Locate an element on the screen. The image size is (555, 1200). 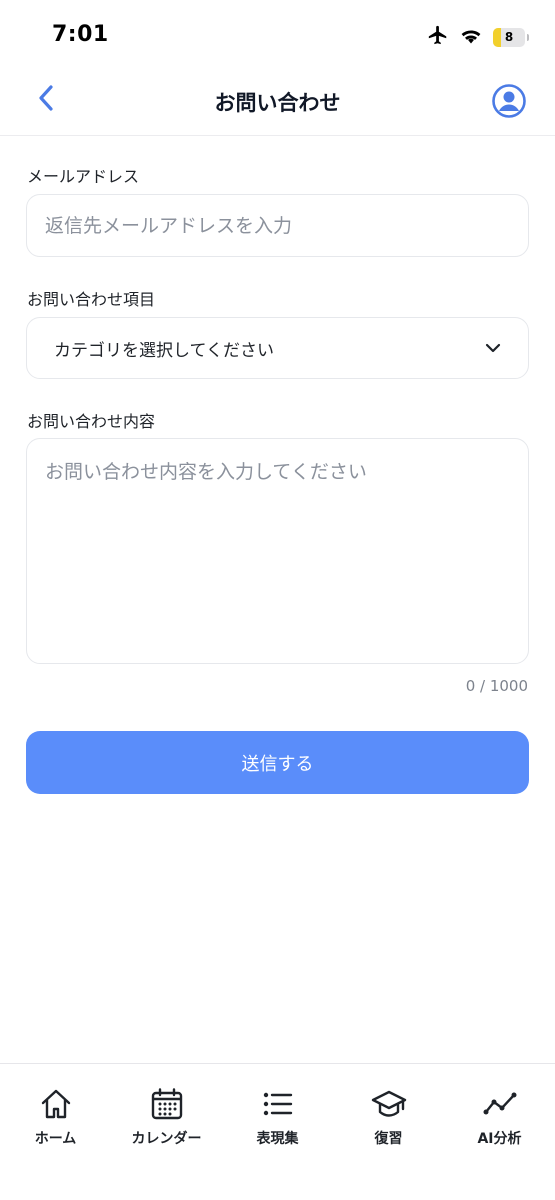
tab-review: 復習 is located at coordinates (388, 1132).